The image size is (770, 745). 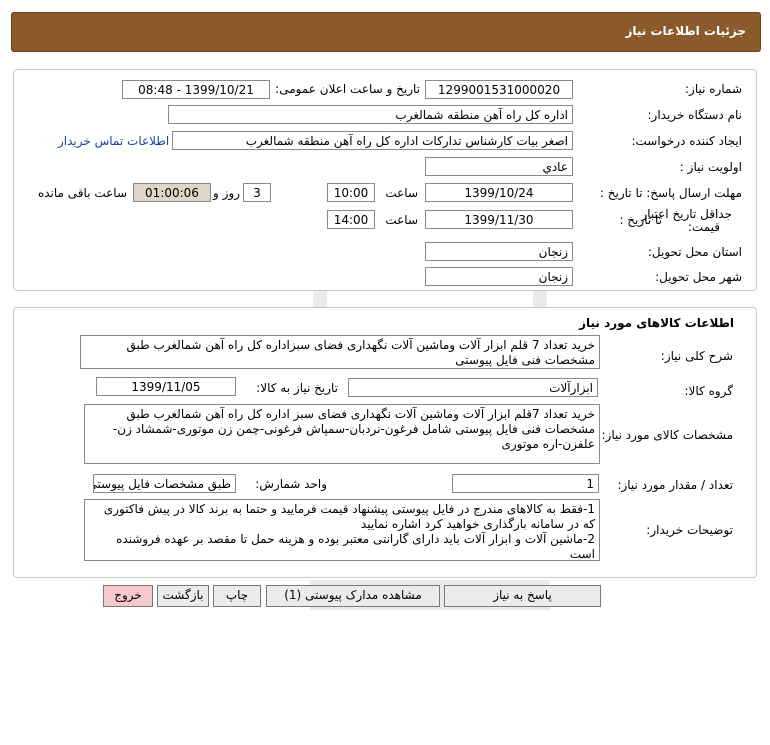 What do you see at coordinates (670, 193) in the screenshot?
I see `deadline-label: مهلت ارسال پاسخ: تا تاریخ :` at bounding box center [670, 193].